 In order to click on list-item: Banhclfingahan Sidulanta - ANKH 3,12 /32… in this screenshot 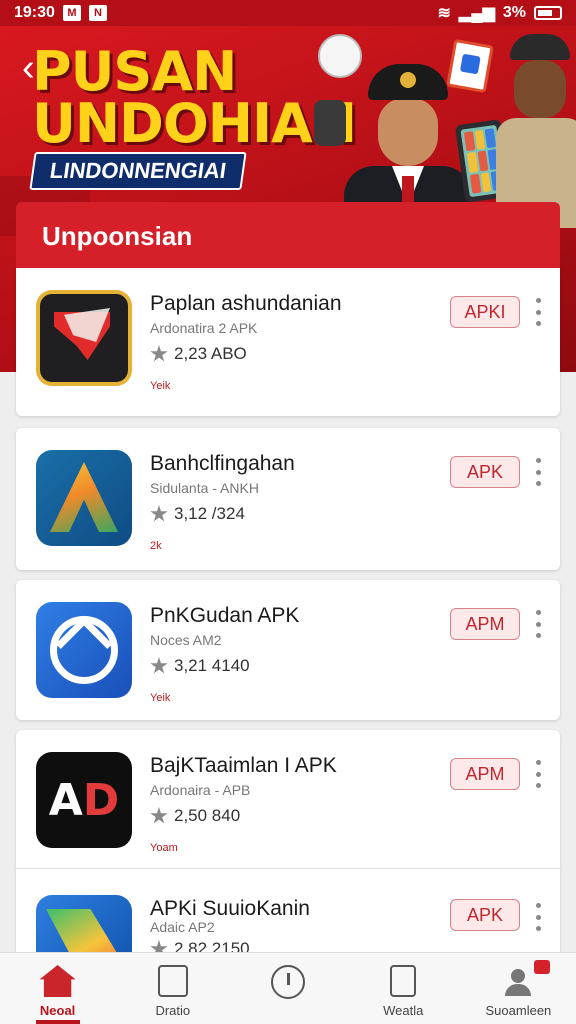, I will do `click(288, 499)`.